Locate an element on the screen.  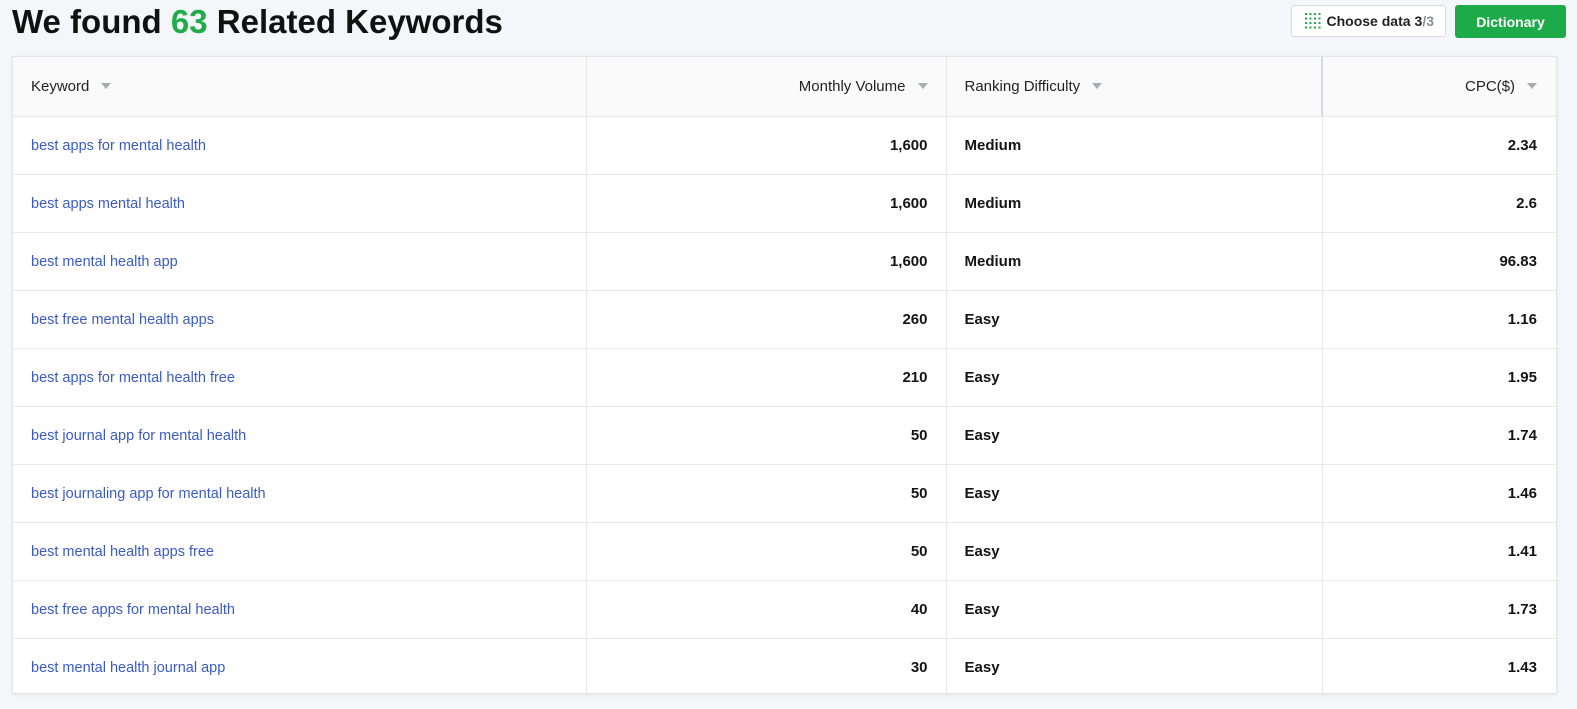
column-header-label: CPC($) is located at coordinates (1489, 86).